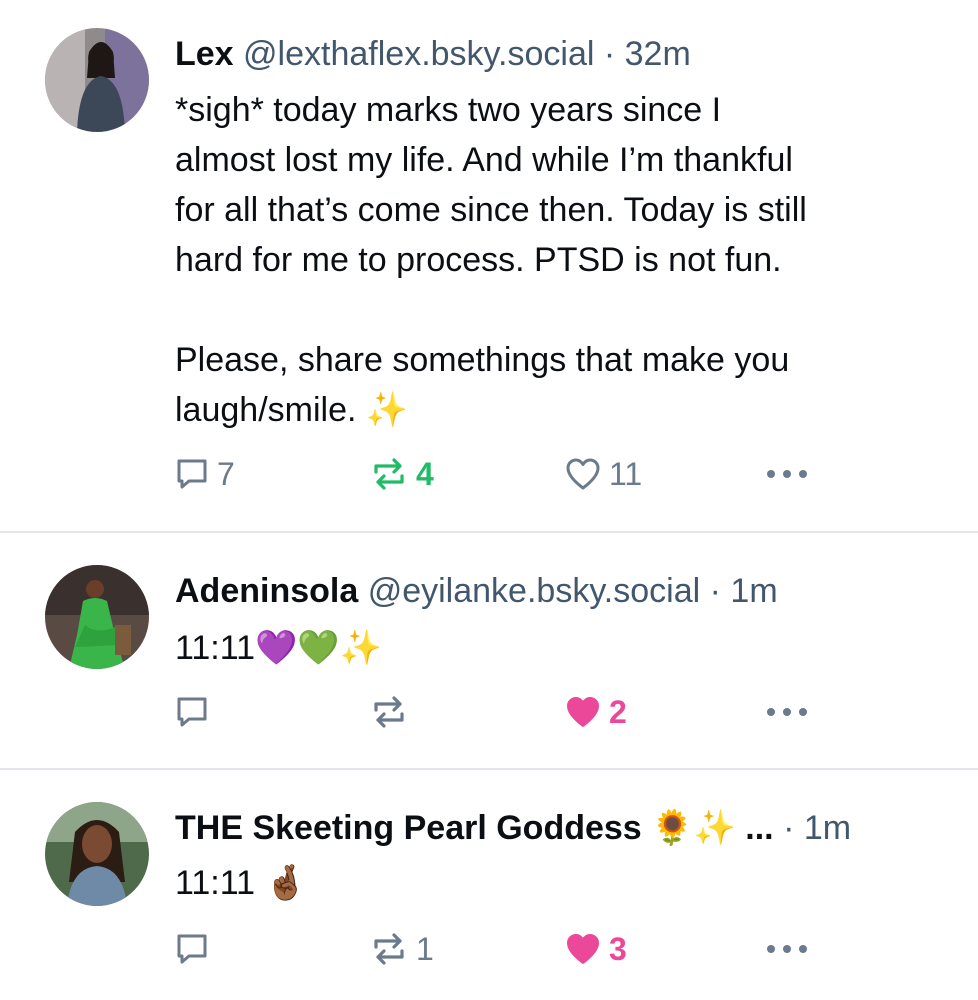 This screenshot has width=978, height=1000. What do you see at coordinates (425, 948) in the screenshot?
I see `repost-count: 1` at bounding box center [425, 948].